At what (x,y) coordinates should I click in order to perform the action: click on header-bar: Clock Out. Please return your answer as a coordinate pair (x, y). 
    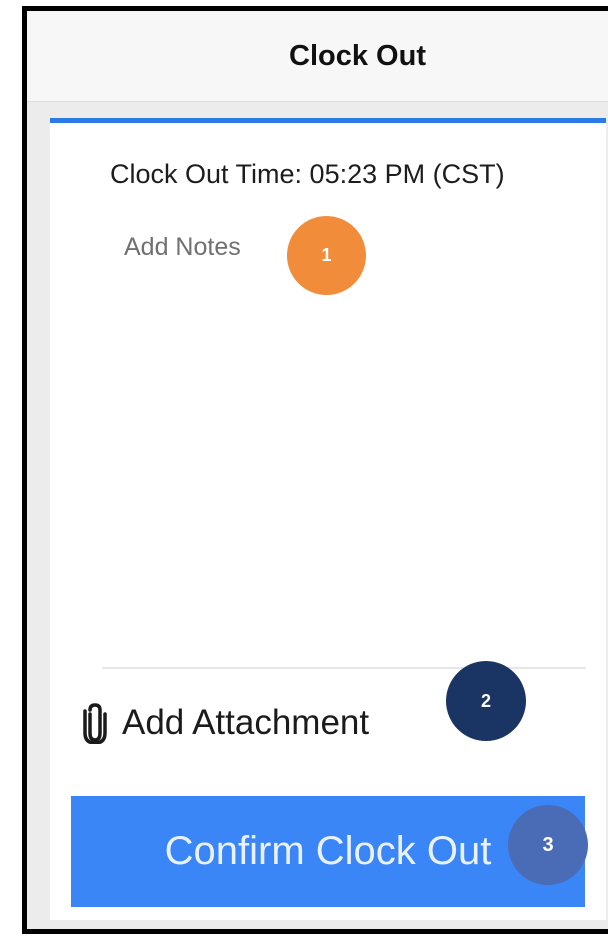
    Looking at the image, I should click on (317, 56).